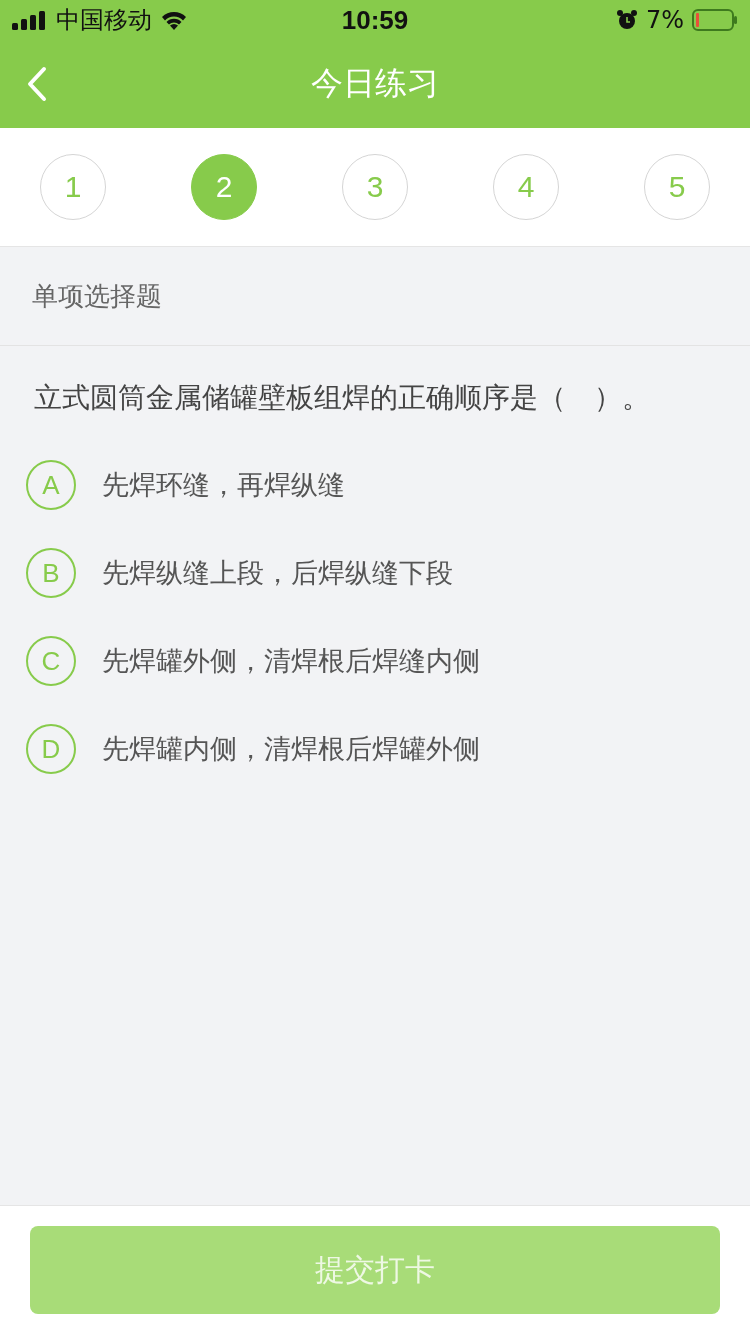 This screenshot has height=1334, width=750. I want to click on question-text: 立式圆筒金属储罐壁板组焊的正确顺序是（ ）。, so click(342, 398).